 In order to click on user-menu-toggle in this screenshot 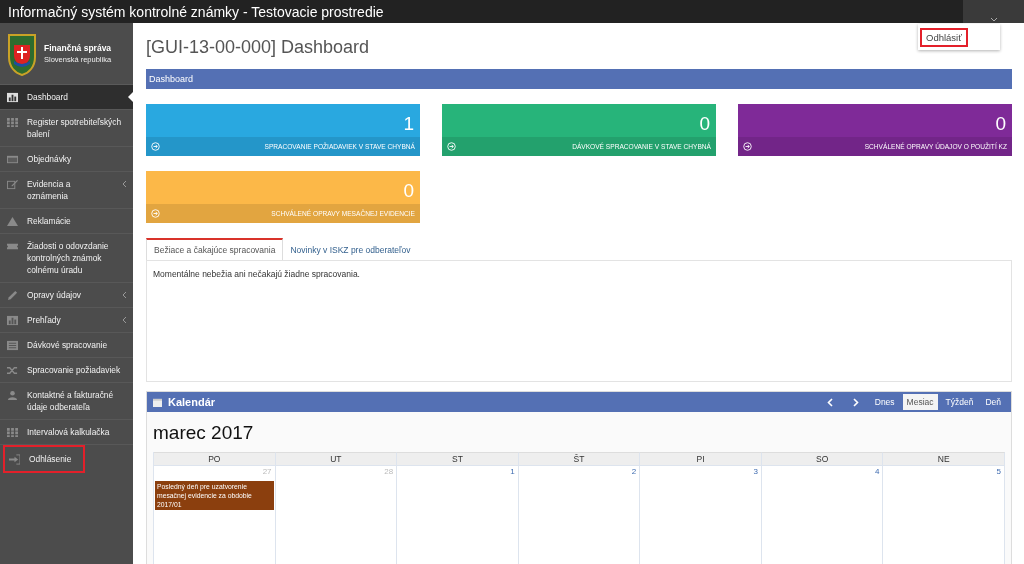, I will do `click(993, 11)`.